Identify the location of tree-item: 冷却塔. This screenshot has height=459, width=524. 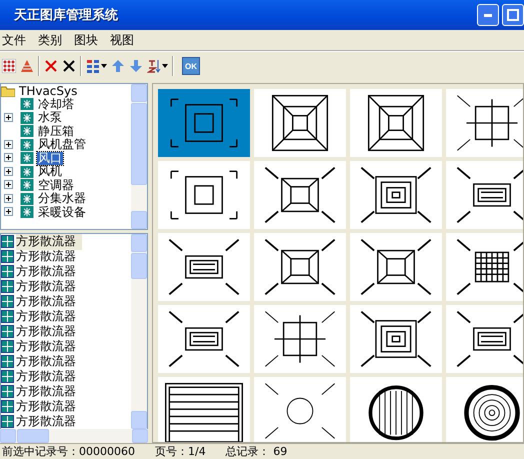
(56, 104).